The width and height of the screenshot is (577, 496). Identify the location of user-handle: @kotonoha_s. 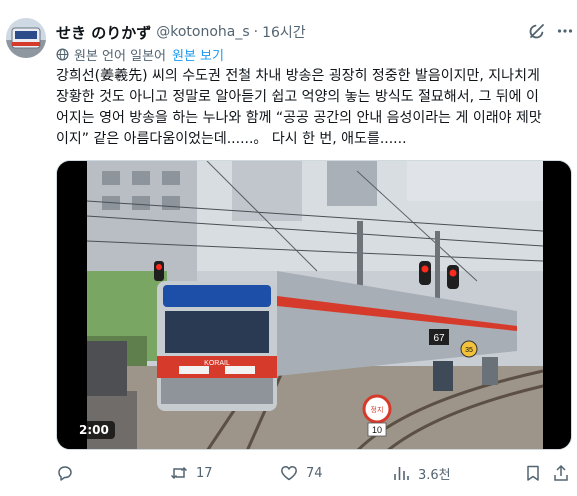
(202, 32).